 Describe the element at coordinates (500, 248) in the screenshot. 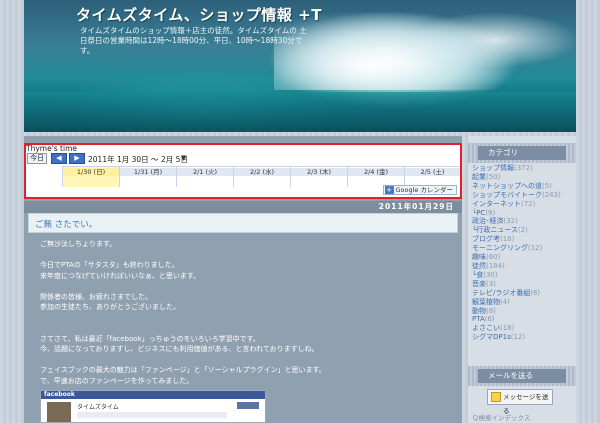

I see `category-name: モーニングリング` at that location.